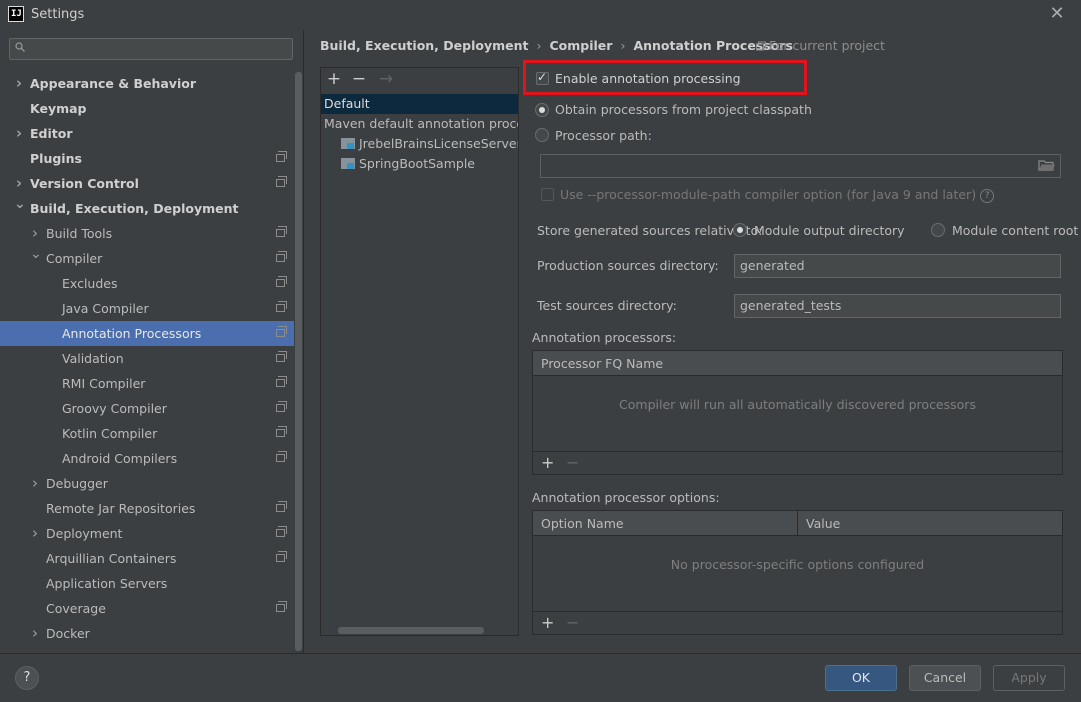 This screenshot has width=1081, height=702. I want to click on help-icon: ?, so click(987, 196).